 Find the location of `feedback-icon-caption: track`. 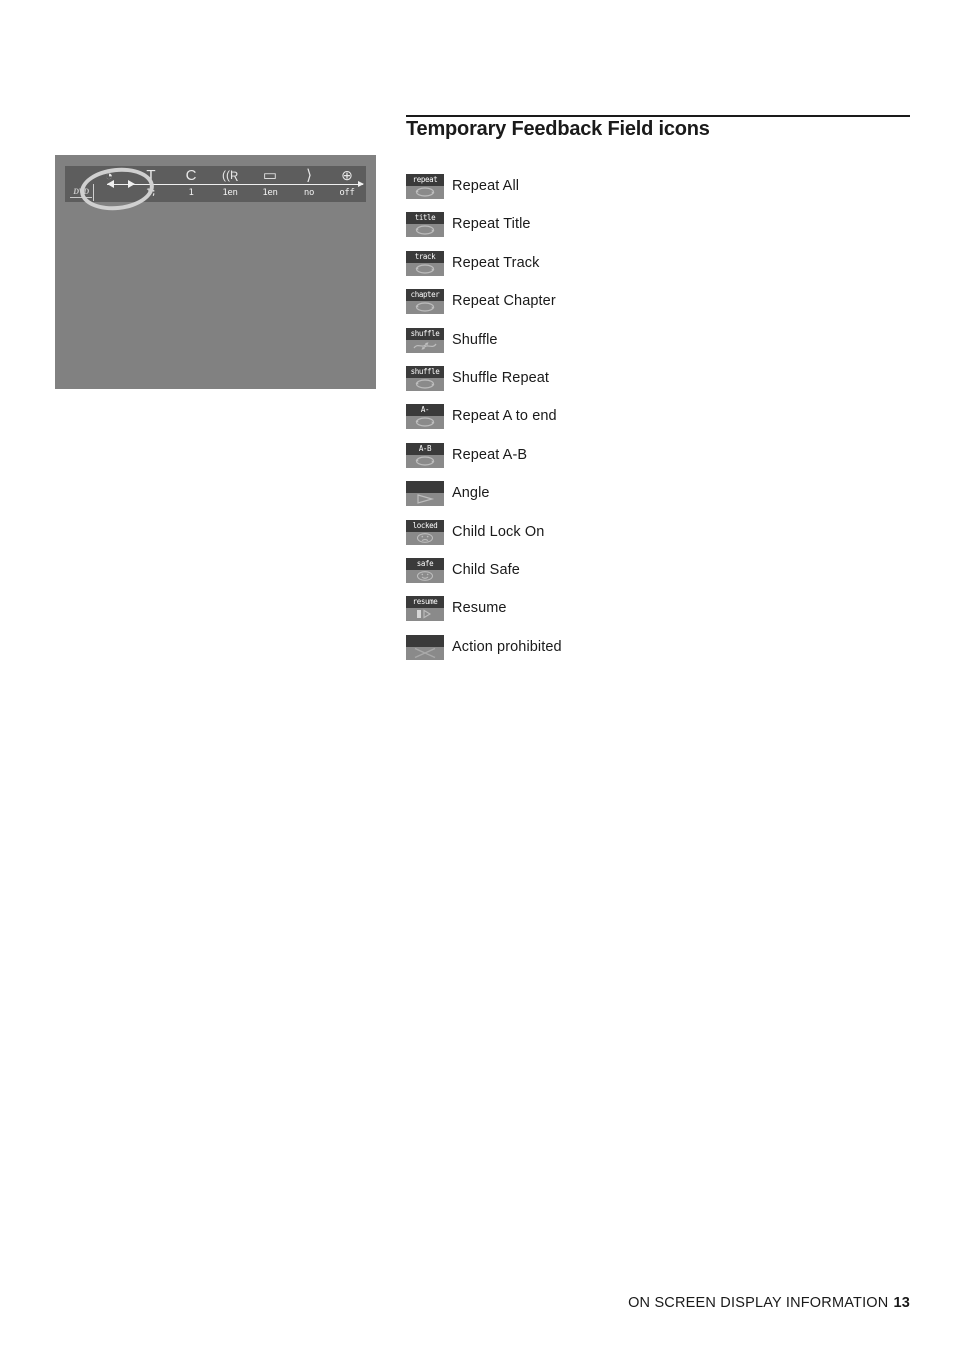

feedback-icon-caption: track is located at coordinates (425, 256).